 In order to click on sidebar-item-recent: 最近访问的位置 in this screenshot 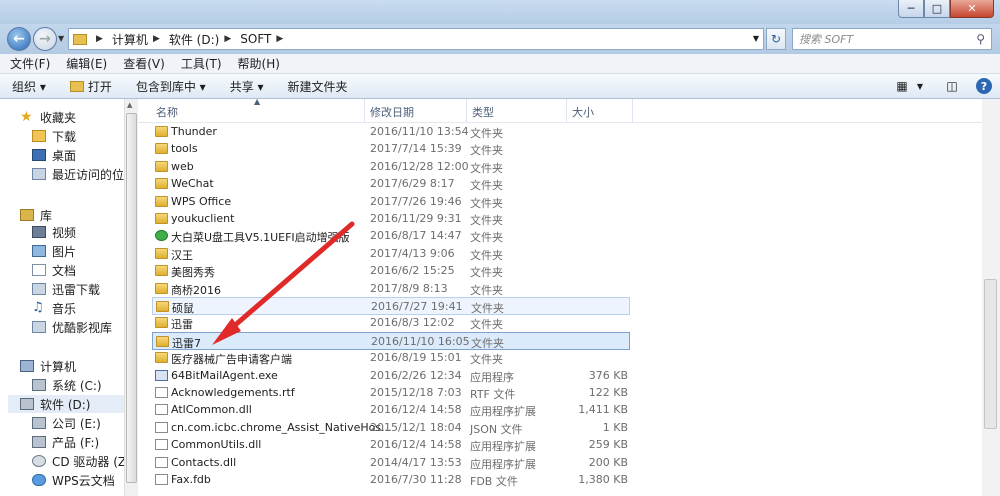, I will do `click(84, 174)`.